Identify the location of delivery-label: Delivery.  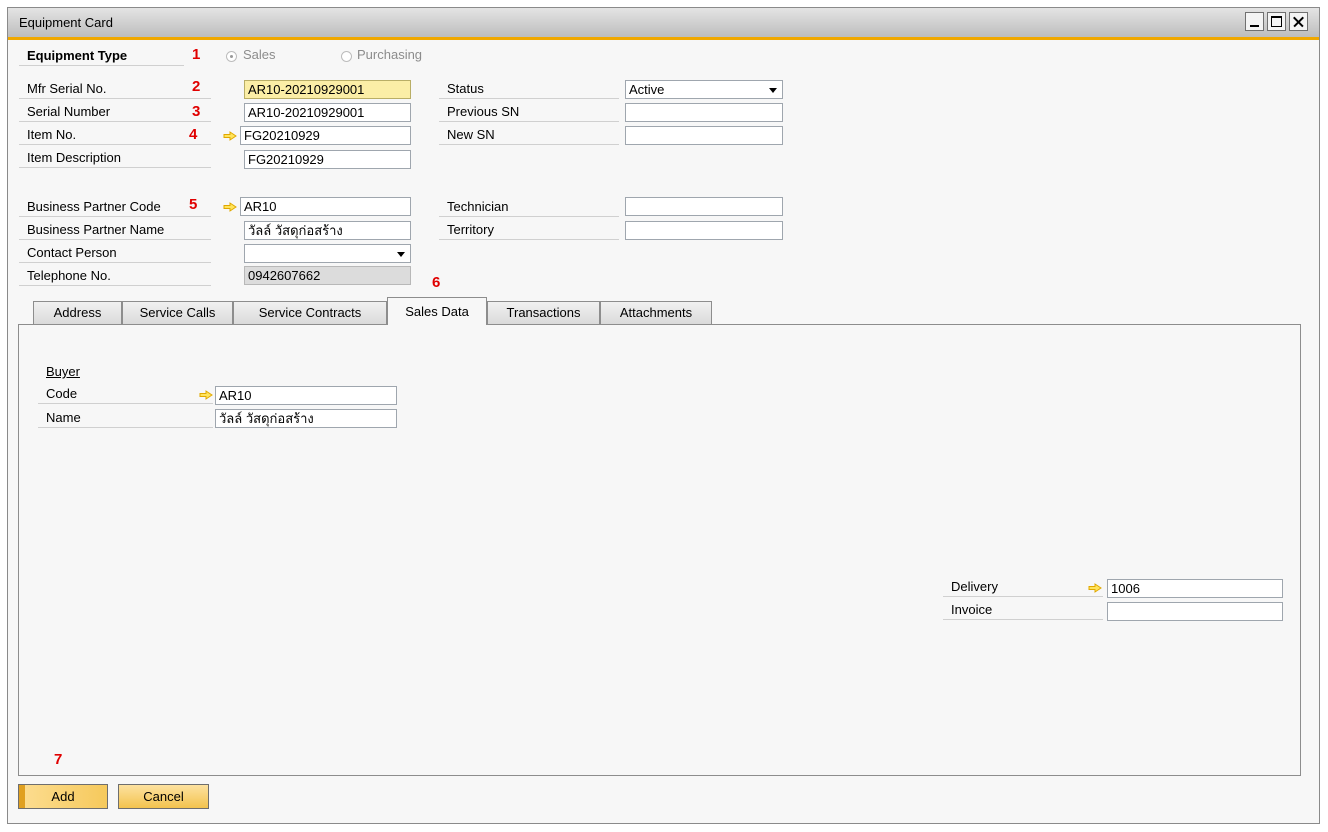
(1023, 587).